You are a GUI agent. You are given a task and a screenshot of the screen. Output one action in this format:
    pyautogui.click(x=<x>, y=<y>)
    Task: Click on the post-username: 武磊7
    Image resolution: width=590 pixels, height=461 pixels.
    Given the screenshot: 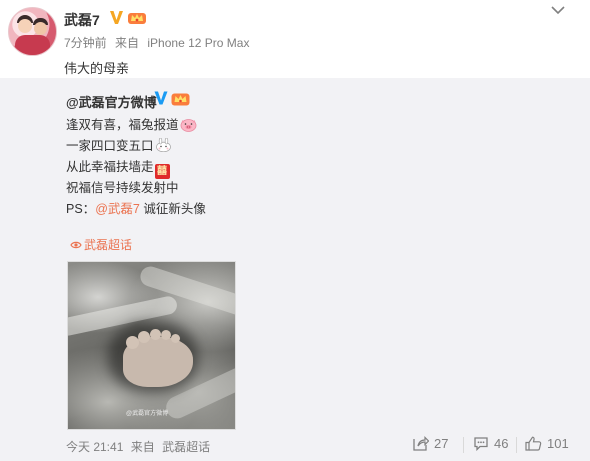 What is the action you would take?
    pyautogui.click(x=82, y=20)
    